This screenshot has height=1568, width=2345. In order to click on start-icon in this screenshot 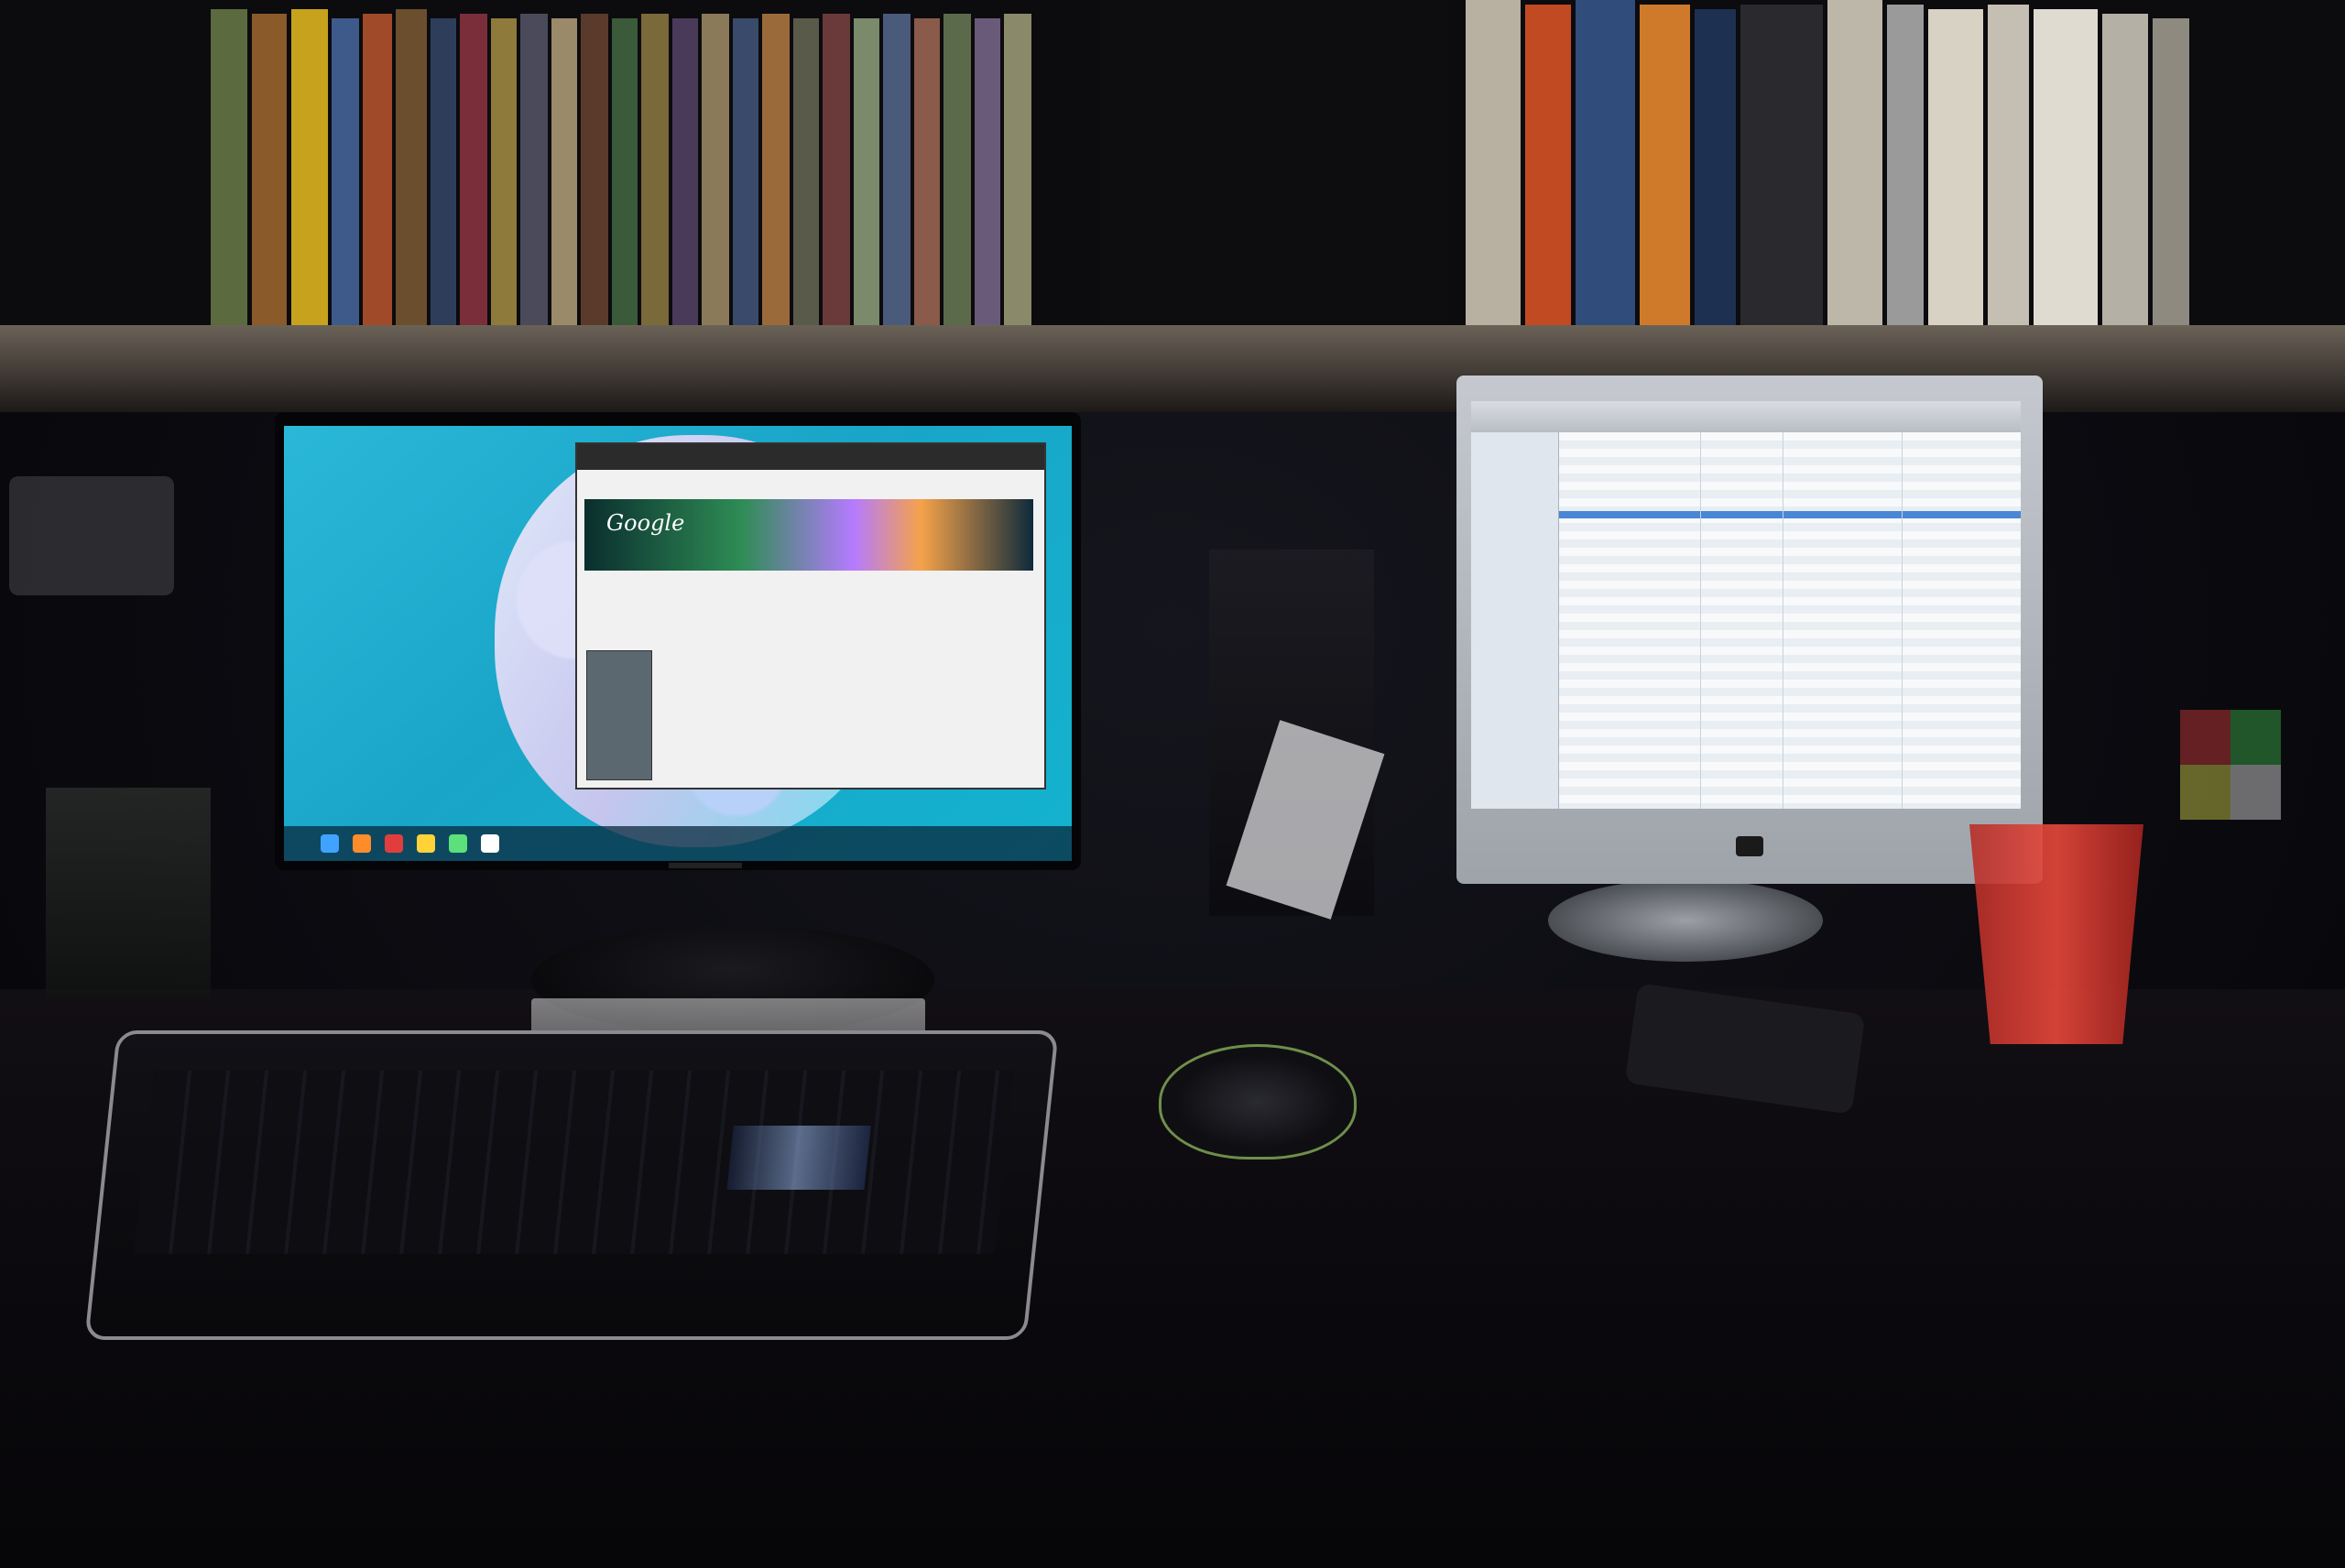, I will do `click(330, 843)`.